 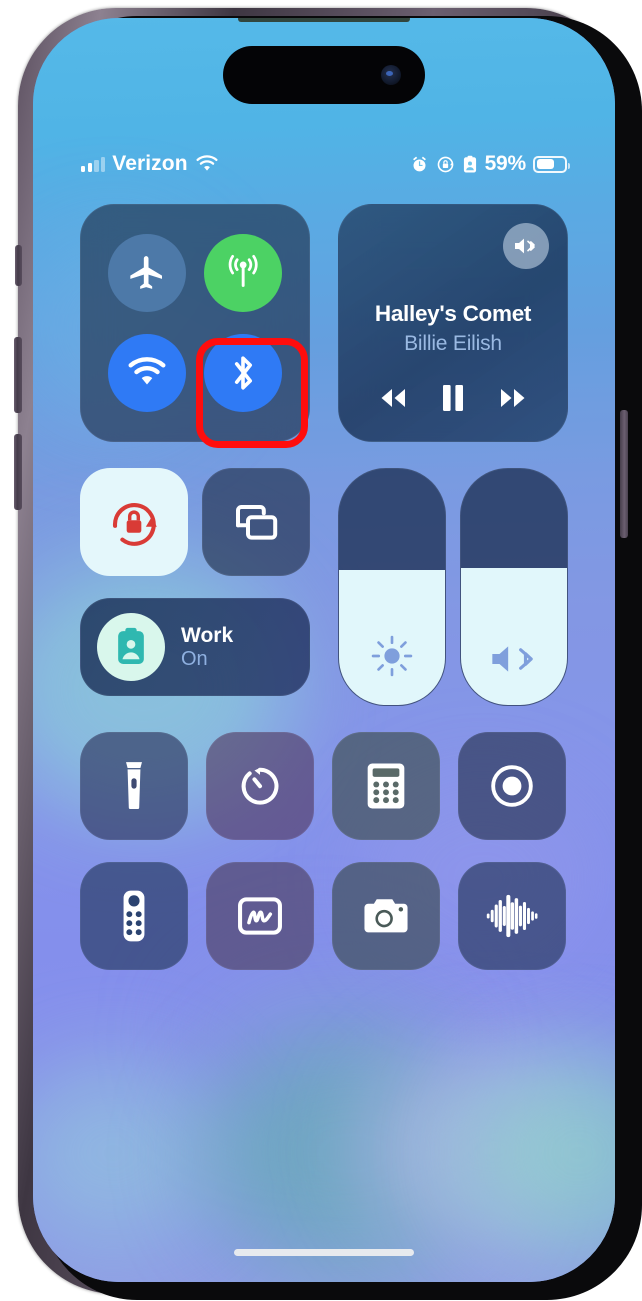 I want to click on fast-forward-button, so click(x=513, y=398).